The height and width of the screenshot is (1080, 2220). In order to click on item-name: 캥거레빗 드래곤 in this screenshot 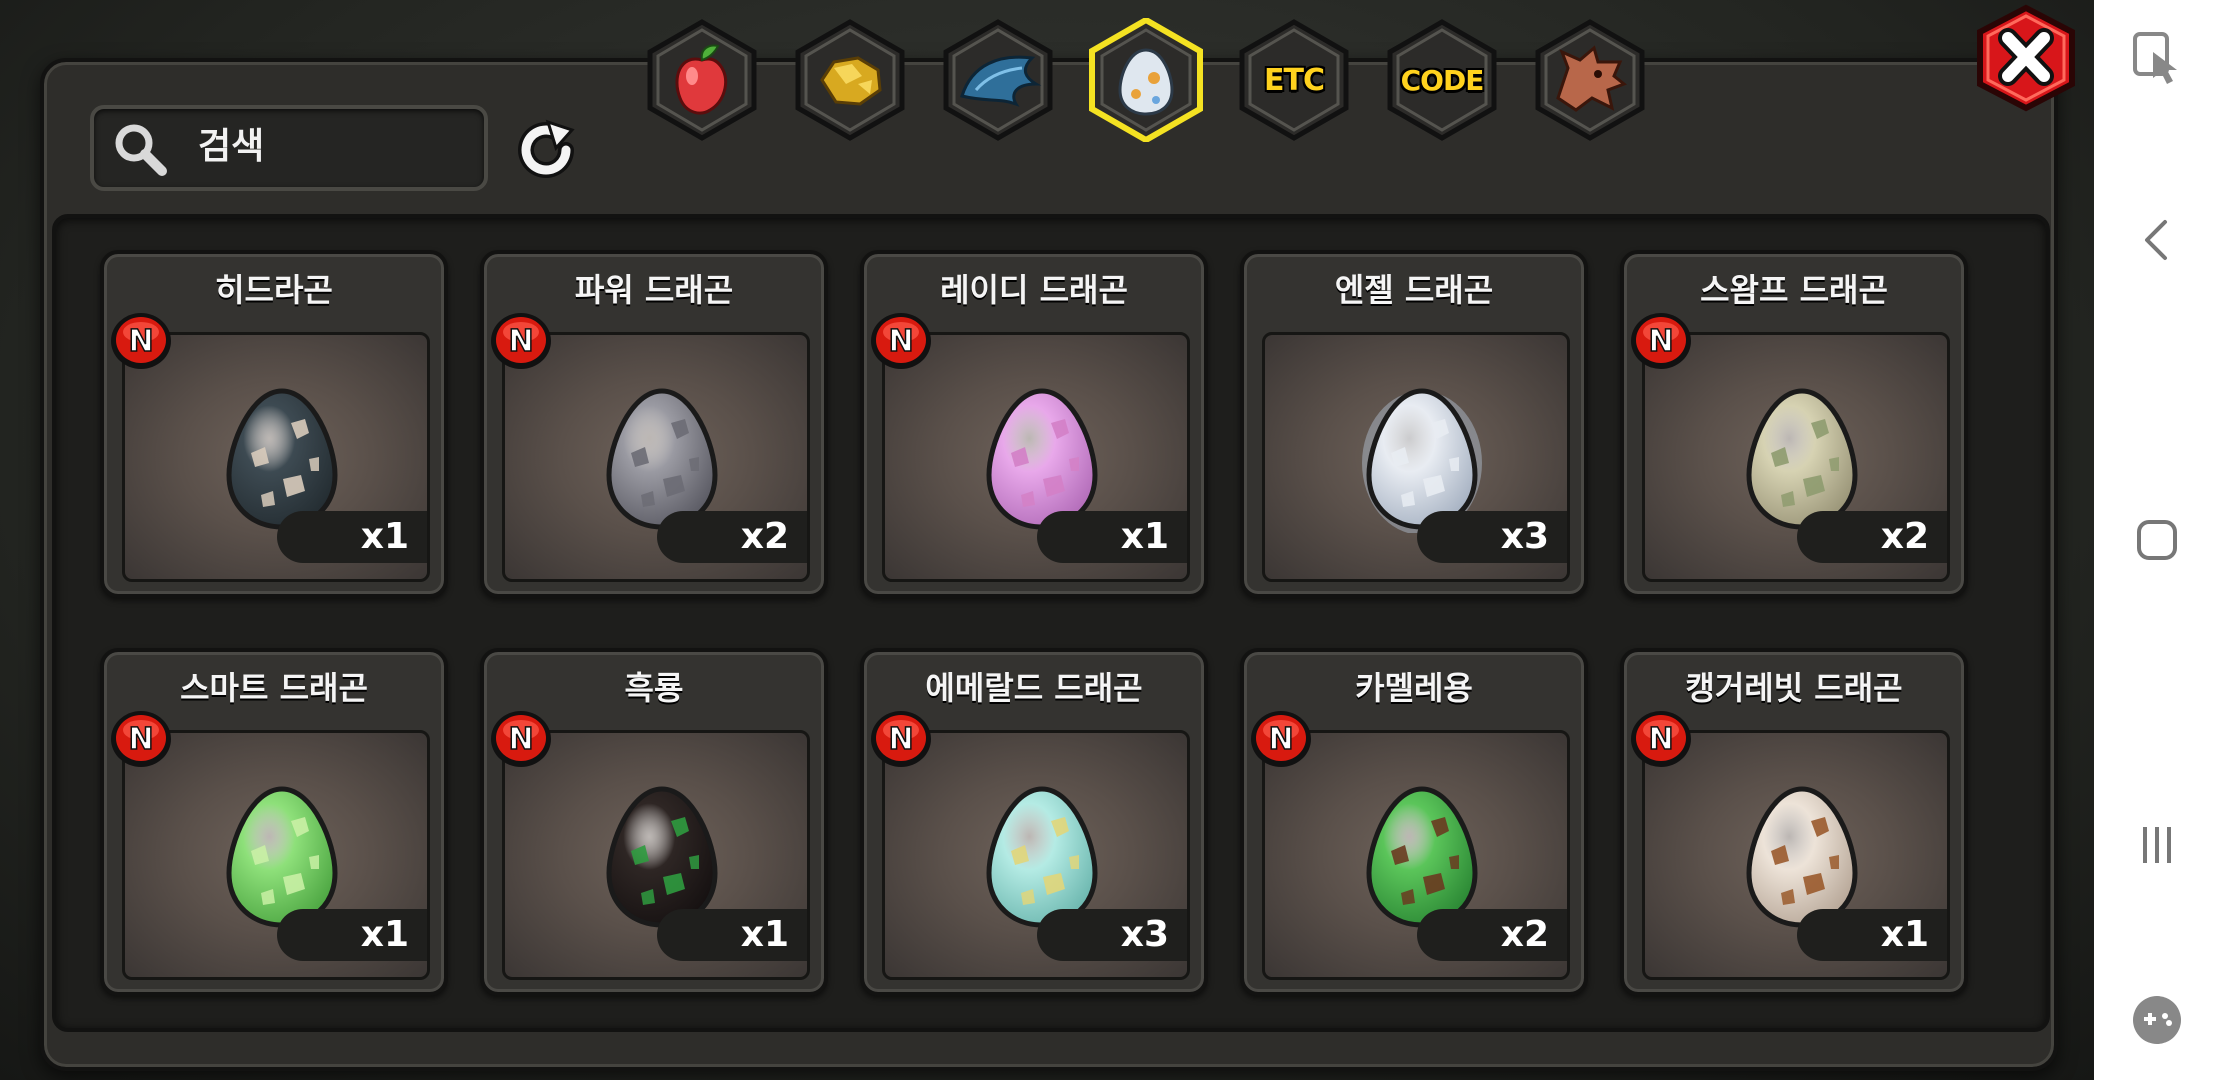, I will do `click(1794, 688)`.